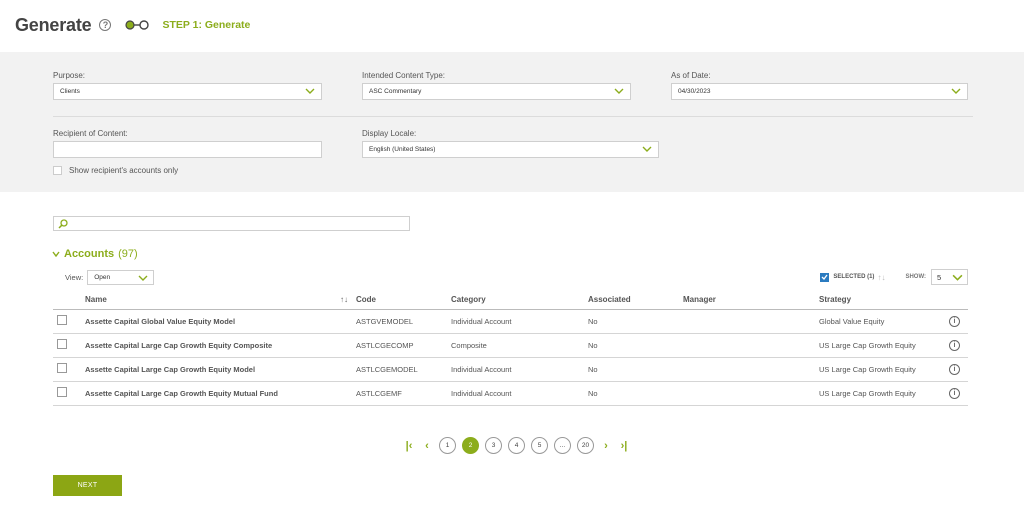 The image size is (1024, 511). Describe the element at coordinates (884, 300) in the screenshot. I see `column-header-strategy: Strategy` at that location.